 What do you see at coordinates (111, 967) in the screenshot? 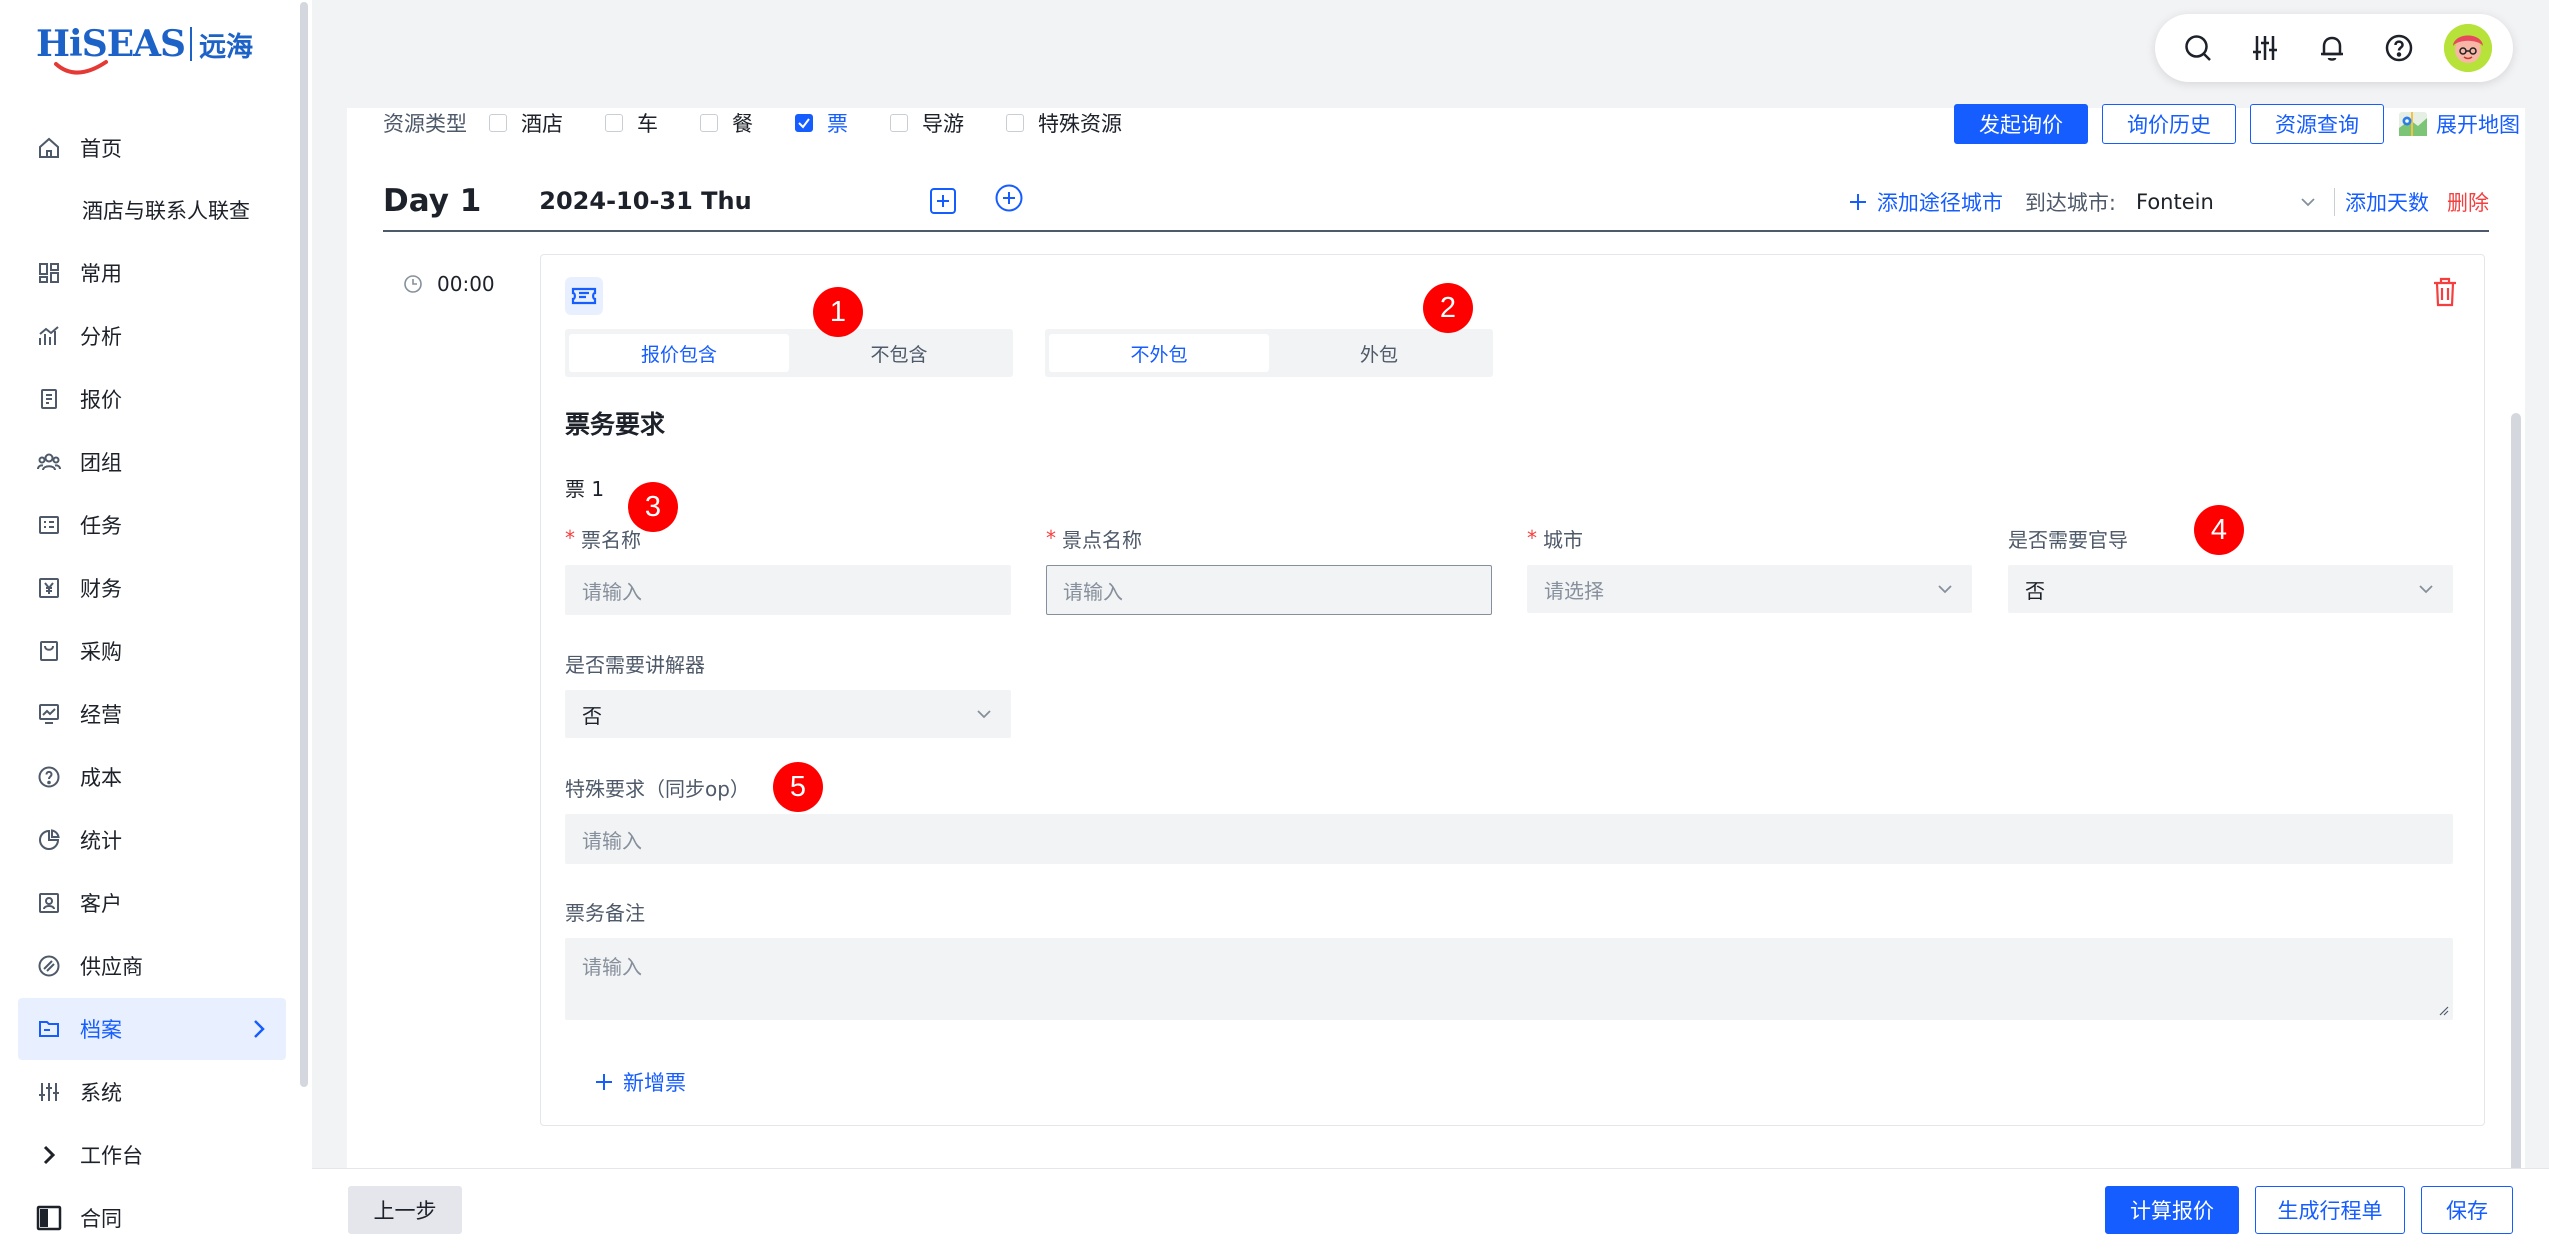
I see `sidebar-item-label: 供应商` at bounding box center [111, 967].